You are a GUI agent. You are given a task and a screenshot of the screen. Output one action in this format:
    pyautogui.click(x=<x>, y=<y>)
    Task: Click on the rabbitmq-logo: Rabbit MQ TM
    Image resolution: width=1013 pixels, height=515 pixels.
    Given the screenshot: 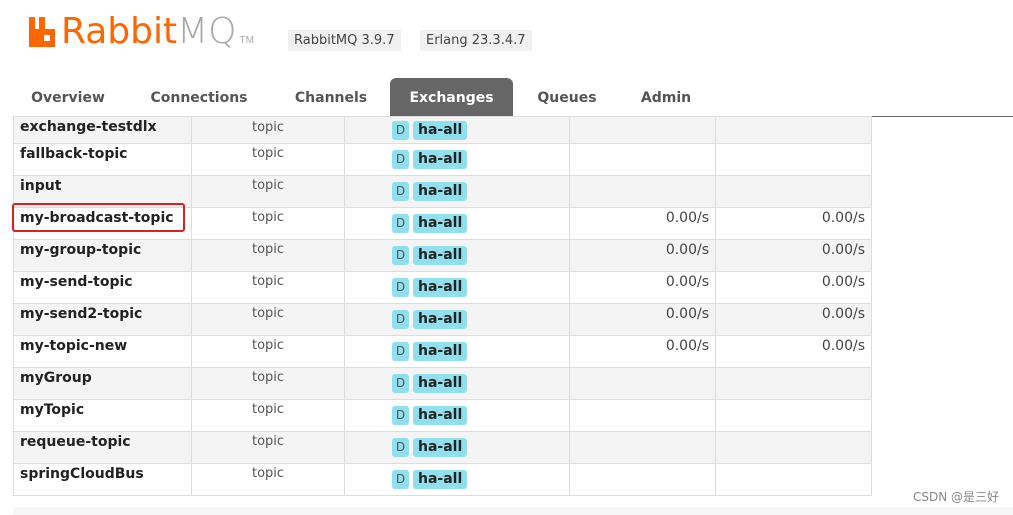 What is the action you would take?
    pyautogui.click(x=140, y=30)
    